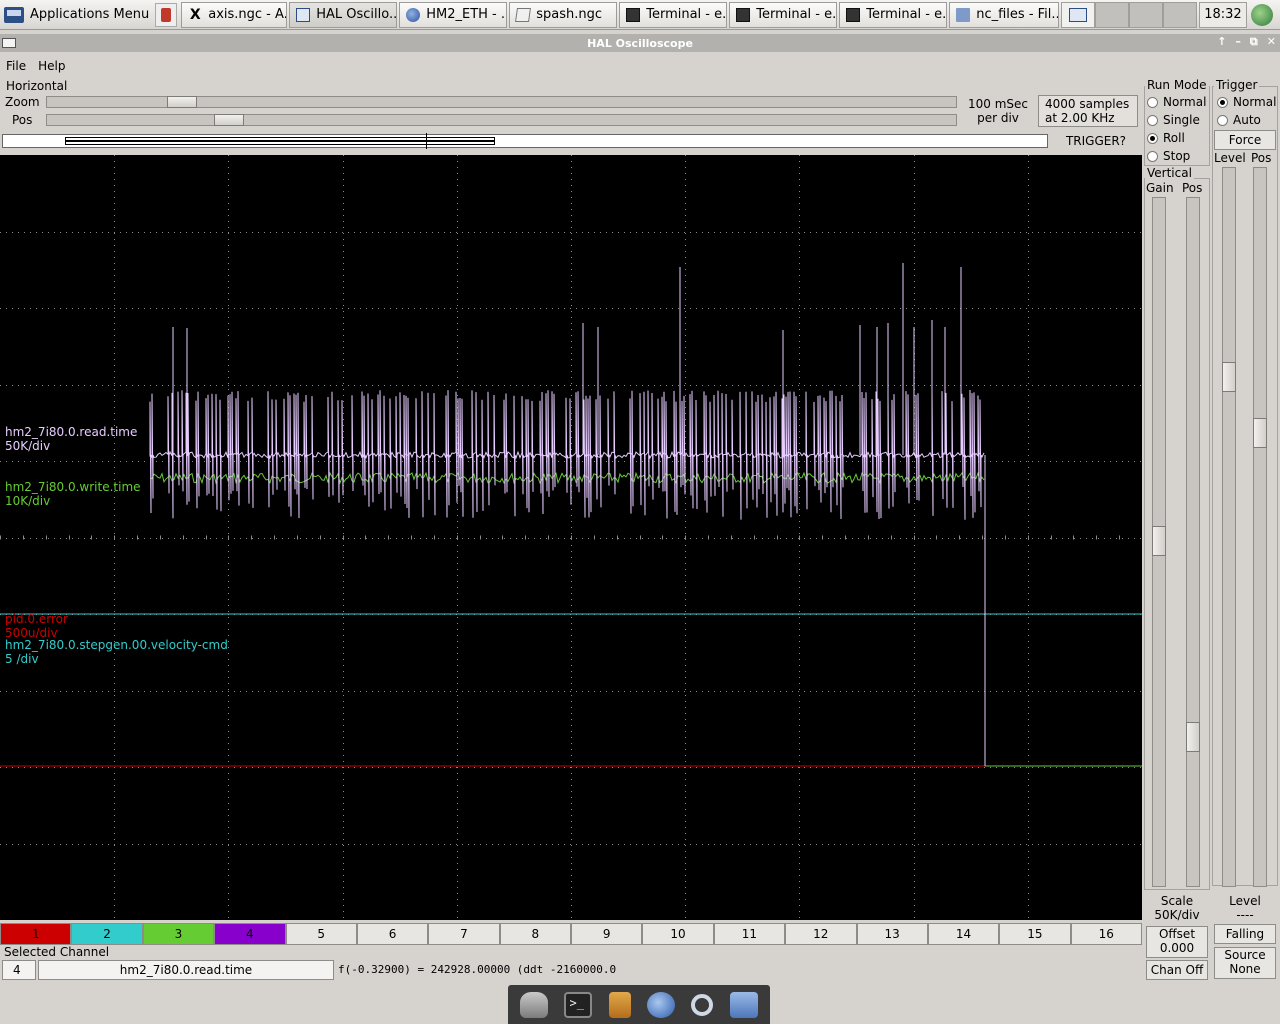 This screenshot has height=1024, width=1280. I want to click on channel-button-1: 1, so click(36, 934).